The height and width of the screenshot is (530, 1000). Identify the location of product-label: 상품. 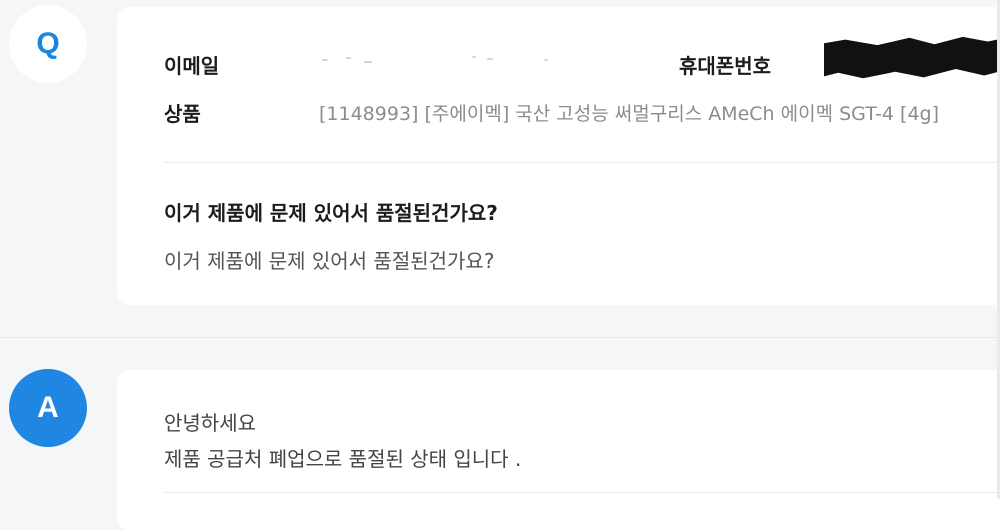
(182, 114).